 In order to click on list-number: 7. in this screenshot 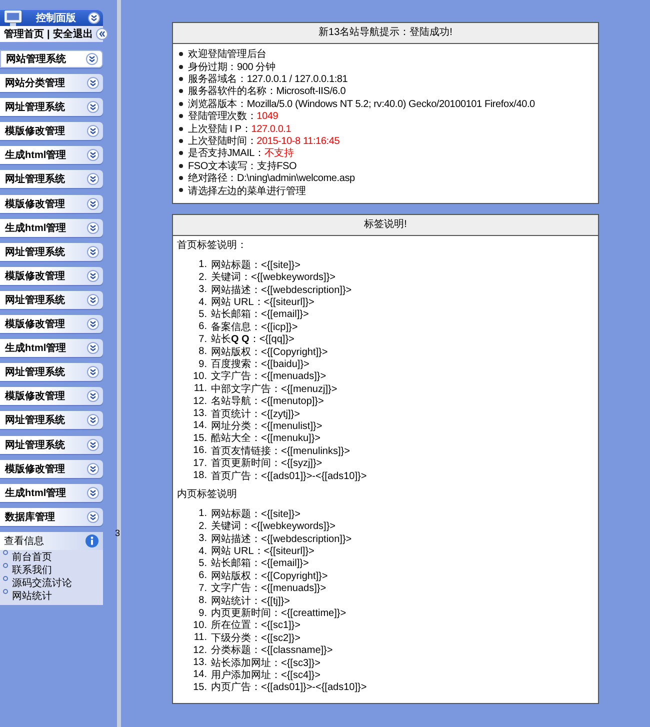, I will do `click(203, 588)`.